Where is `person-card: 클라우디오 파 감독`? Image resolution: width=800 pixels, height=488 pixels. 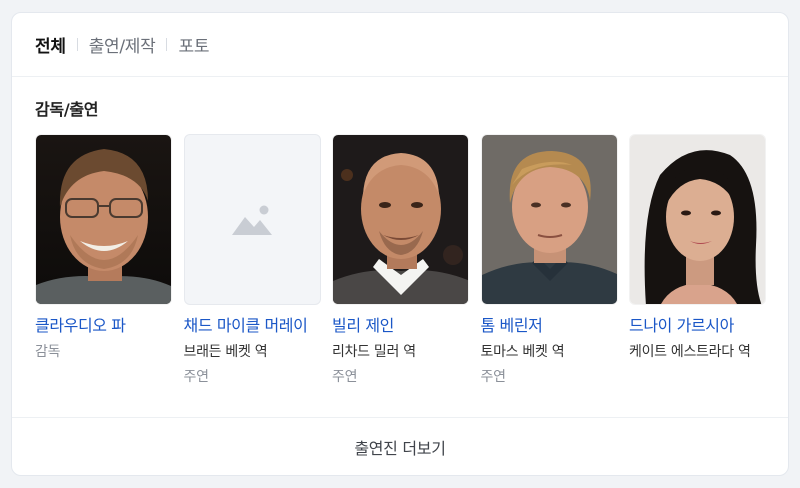
person-card: 클라우디오 파 감독 is located at coordinates (103, 260).